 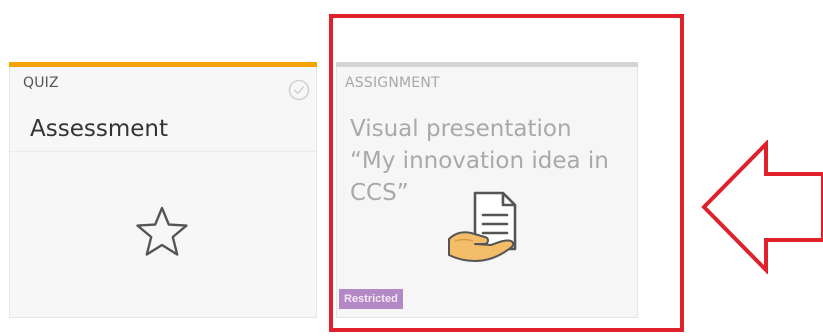 I want to click on quiz-type-label: QUIZ, so click(x=41, y=83).